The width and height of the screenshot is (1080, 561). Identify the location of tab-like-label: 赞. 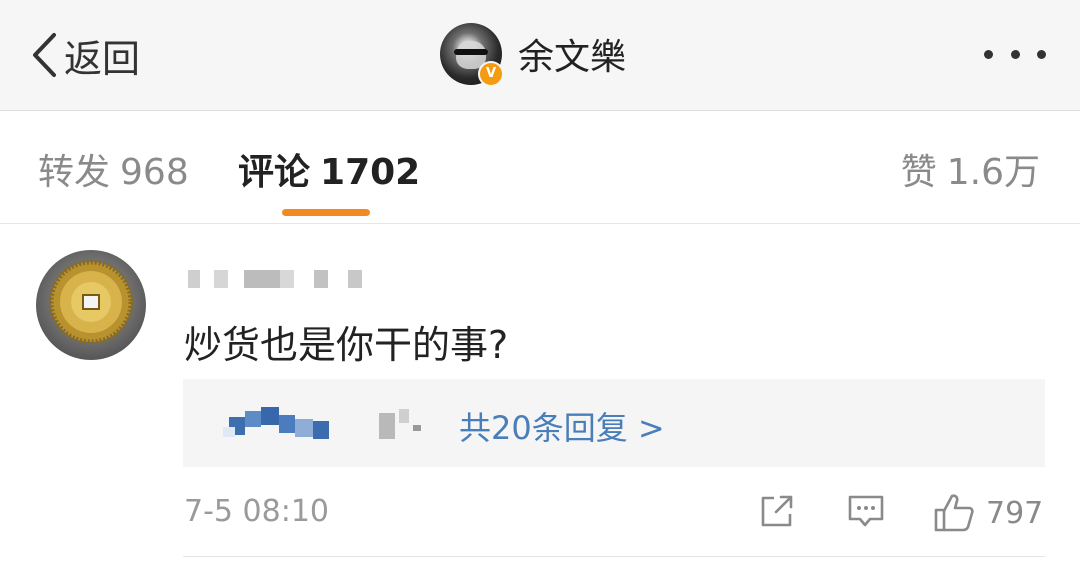
(918, 172).